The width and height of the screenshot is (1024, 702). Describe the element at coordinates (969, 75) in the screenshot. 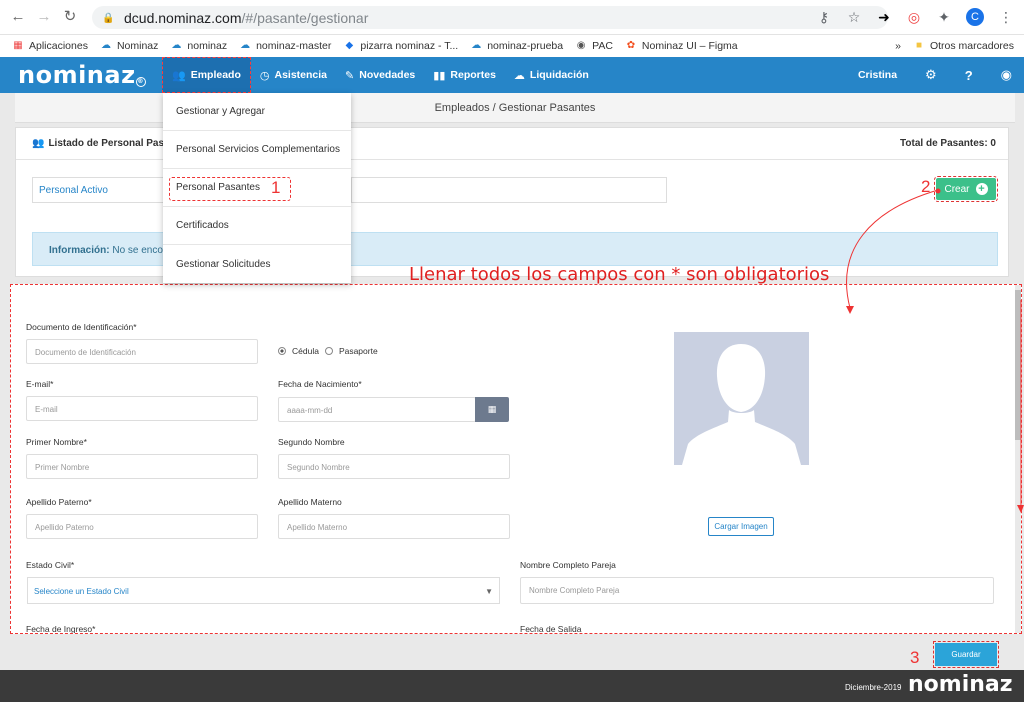

I see `help-icon: ?` at that location.